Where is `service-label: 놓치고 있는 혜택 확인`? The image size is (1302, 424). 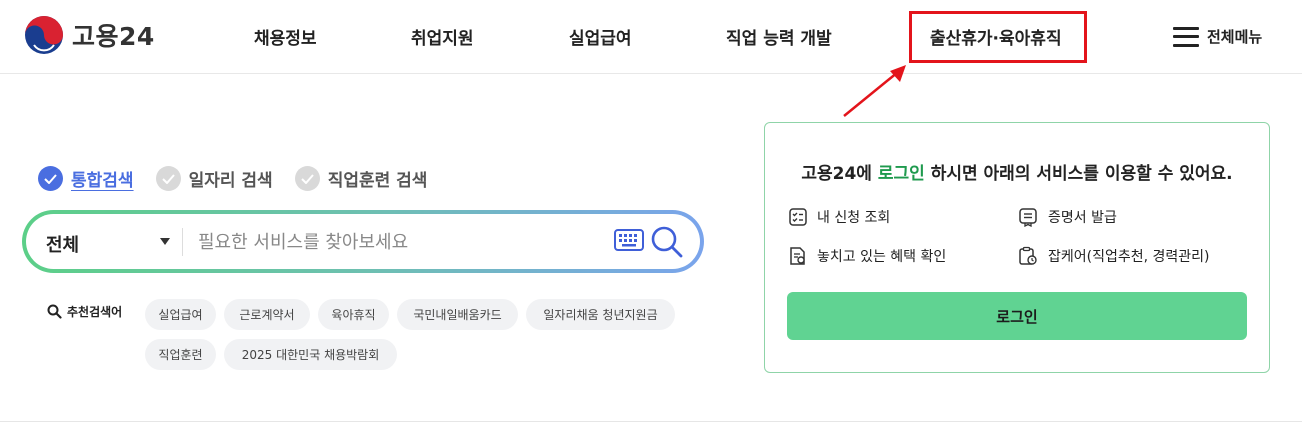 service-label: 놓치고 있는 혜택 확인 is located at coordinates (882, 257).